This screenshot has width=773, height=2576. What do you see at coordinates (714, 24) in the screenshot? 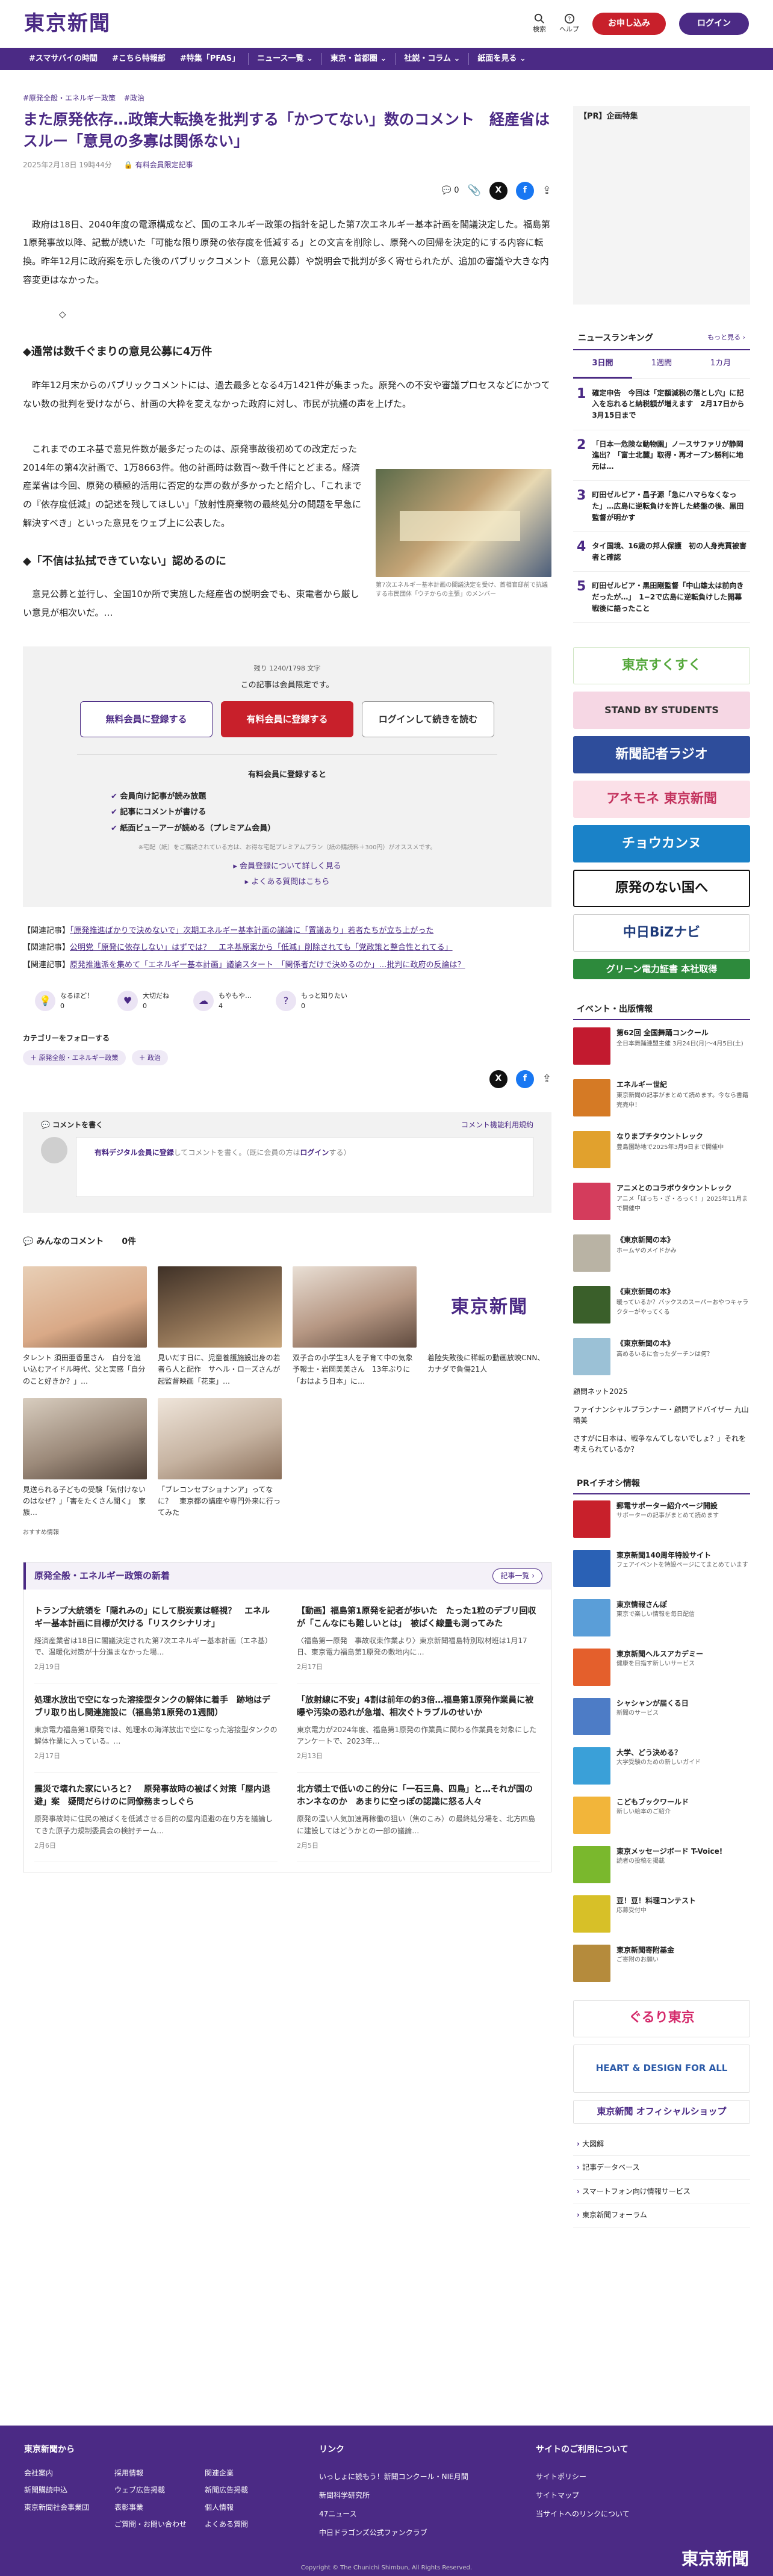
I see `login-button: ログイン` at bounding box center [714, 24].